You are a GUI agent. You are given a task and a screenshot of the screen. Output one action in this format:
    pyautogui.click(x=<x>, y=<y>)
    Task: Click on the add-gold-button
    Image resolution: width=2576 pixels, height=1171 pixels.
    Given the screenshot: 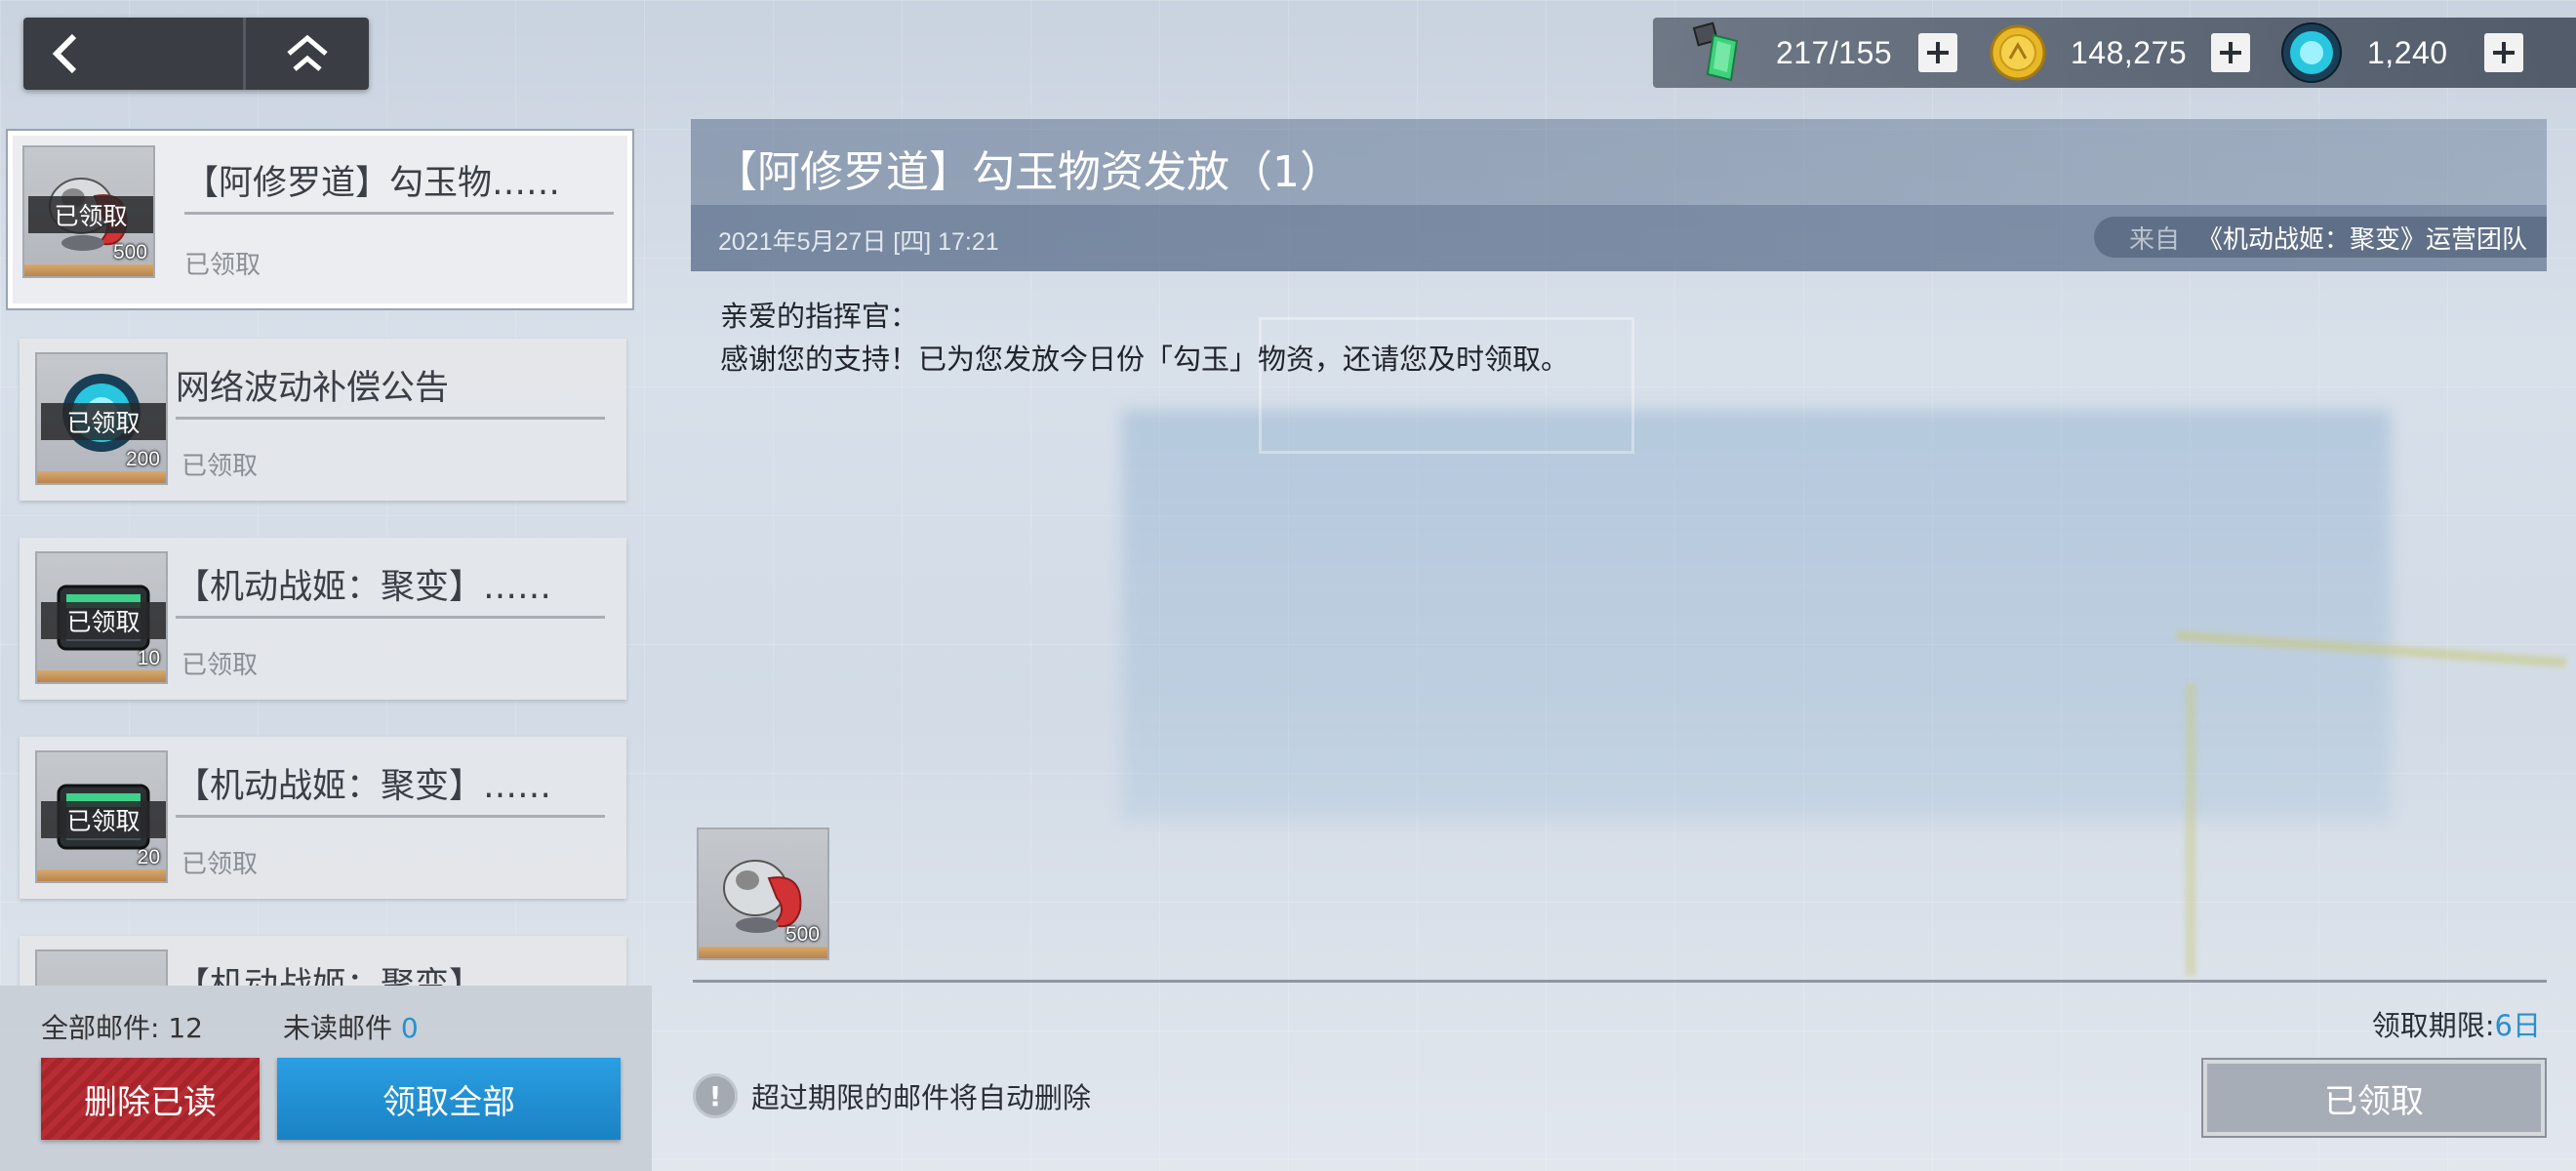 What is the action you would take?
    pyautogui.click(x=2230, y=52)
    